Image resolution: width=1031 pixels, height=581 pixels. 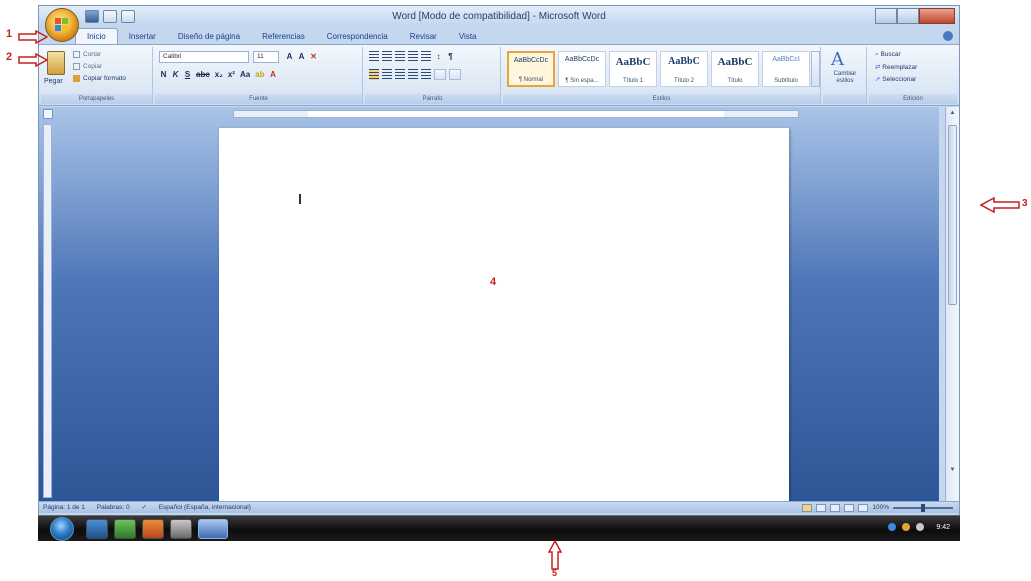 What do you see at coordinates (56, 63) in the screenshot?
I see `paste-icon` at bounding box center [56, 63].